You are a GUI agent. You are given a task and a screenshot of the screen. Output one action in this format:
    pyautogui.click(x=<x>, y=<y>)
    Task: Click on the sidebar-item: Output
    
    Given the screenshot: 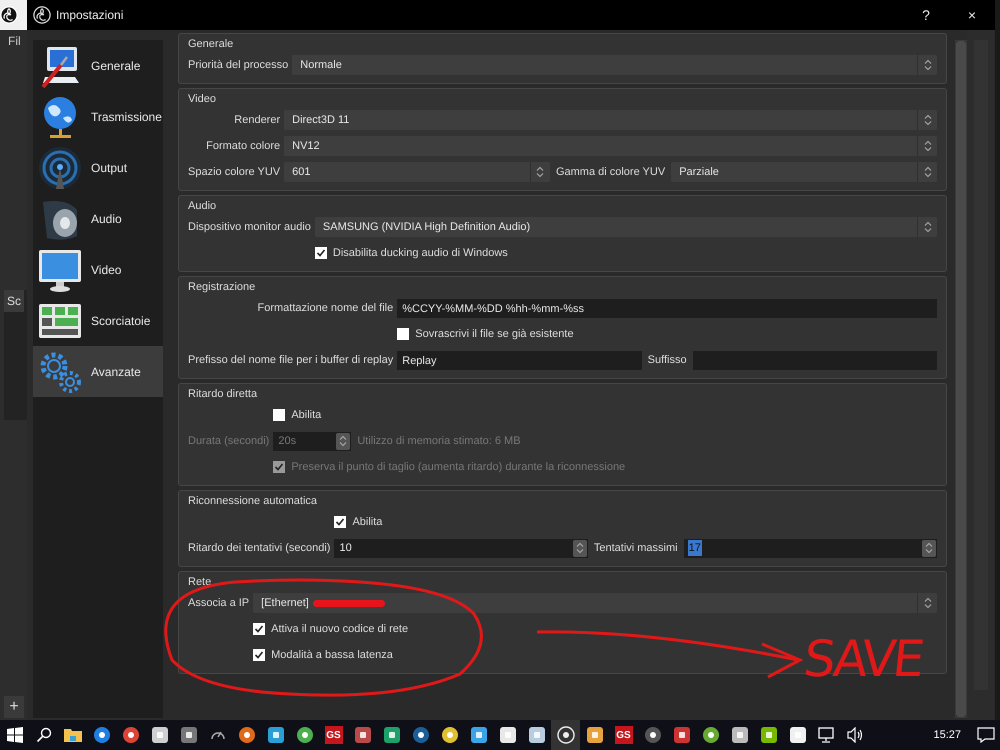 What is the action you would take?
    pyautogui.click(x=98, y=167)
    